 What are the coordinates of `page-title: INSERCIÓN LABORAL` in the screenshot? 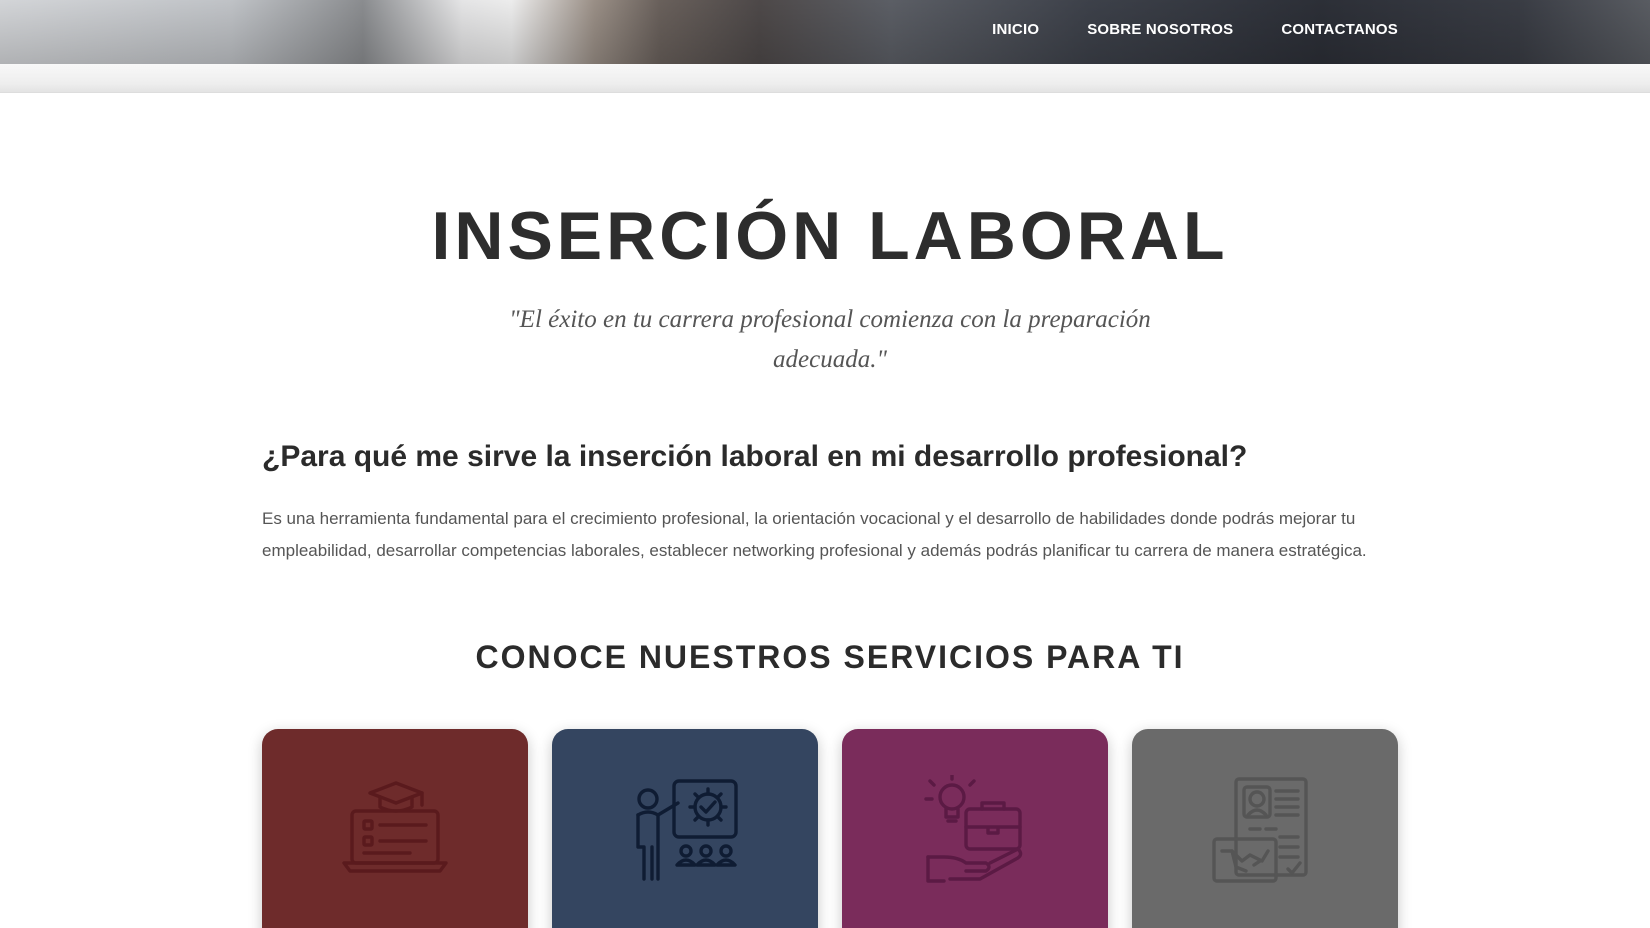 It's located at (830, 236).